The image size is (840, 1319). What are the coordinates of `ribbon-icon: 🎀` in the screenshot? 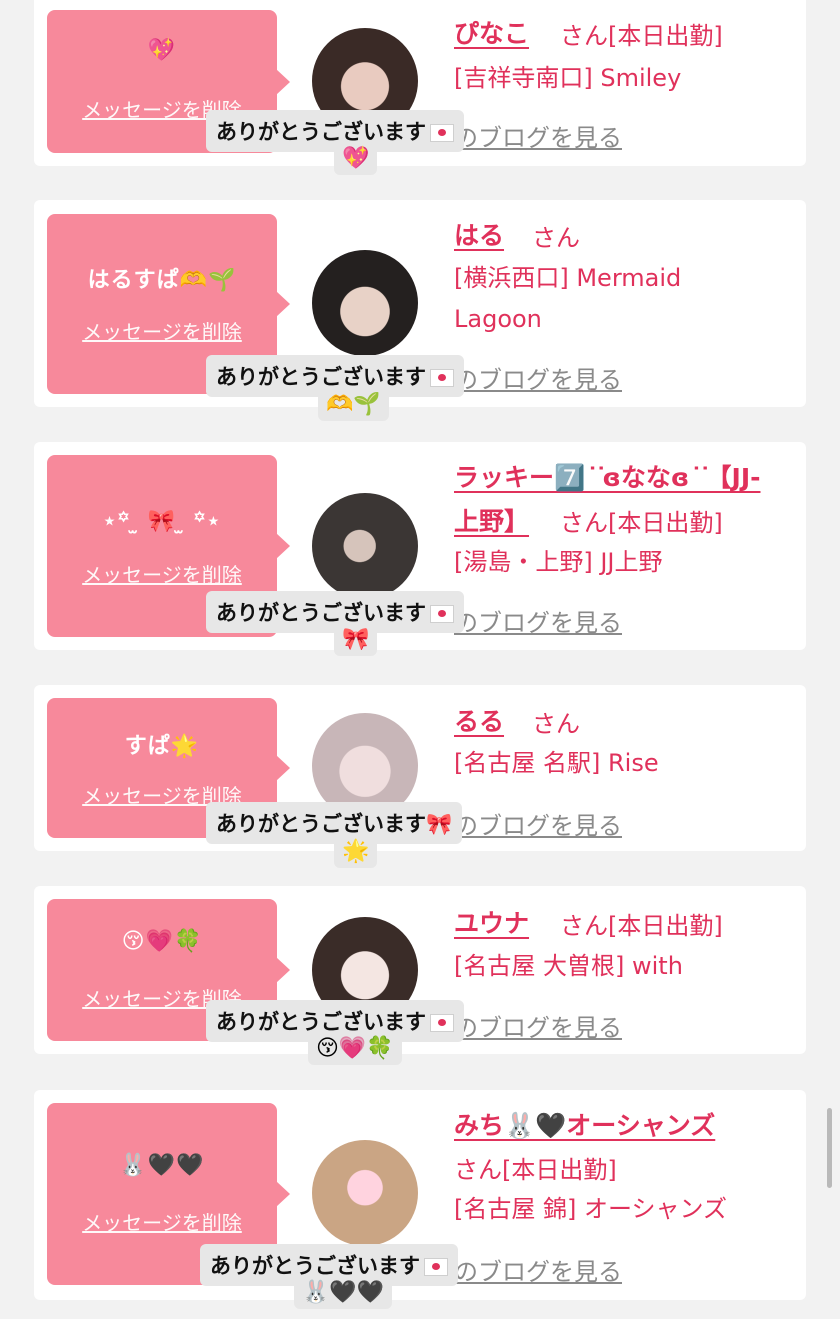 It's located at (439, 824).